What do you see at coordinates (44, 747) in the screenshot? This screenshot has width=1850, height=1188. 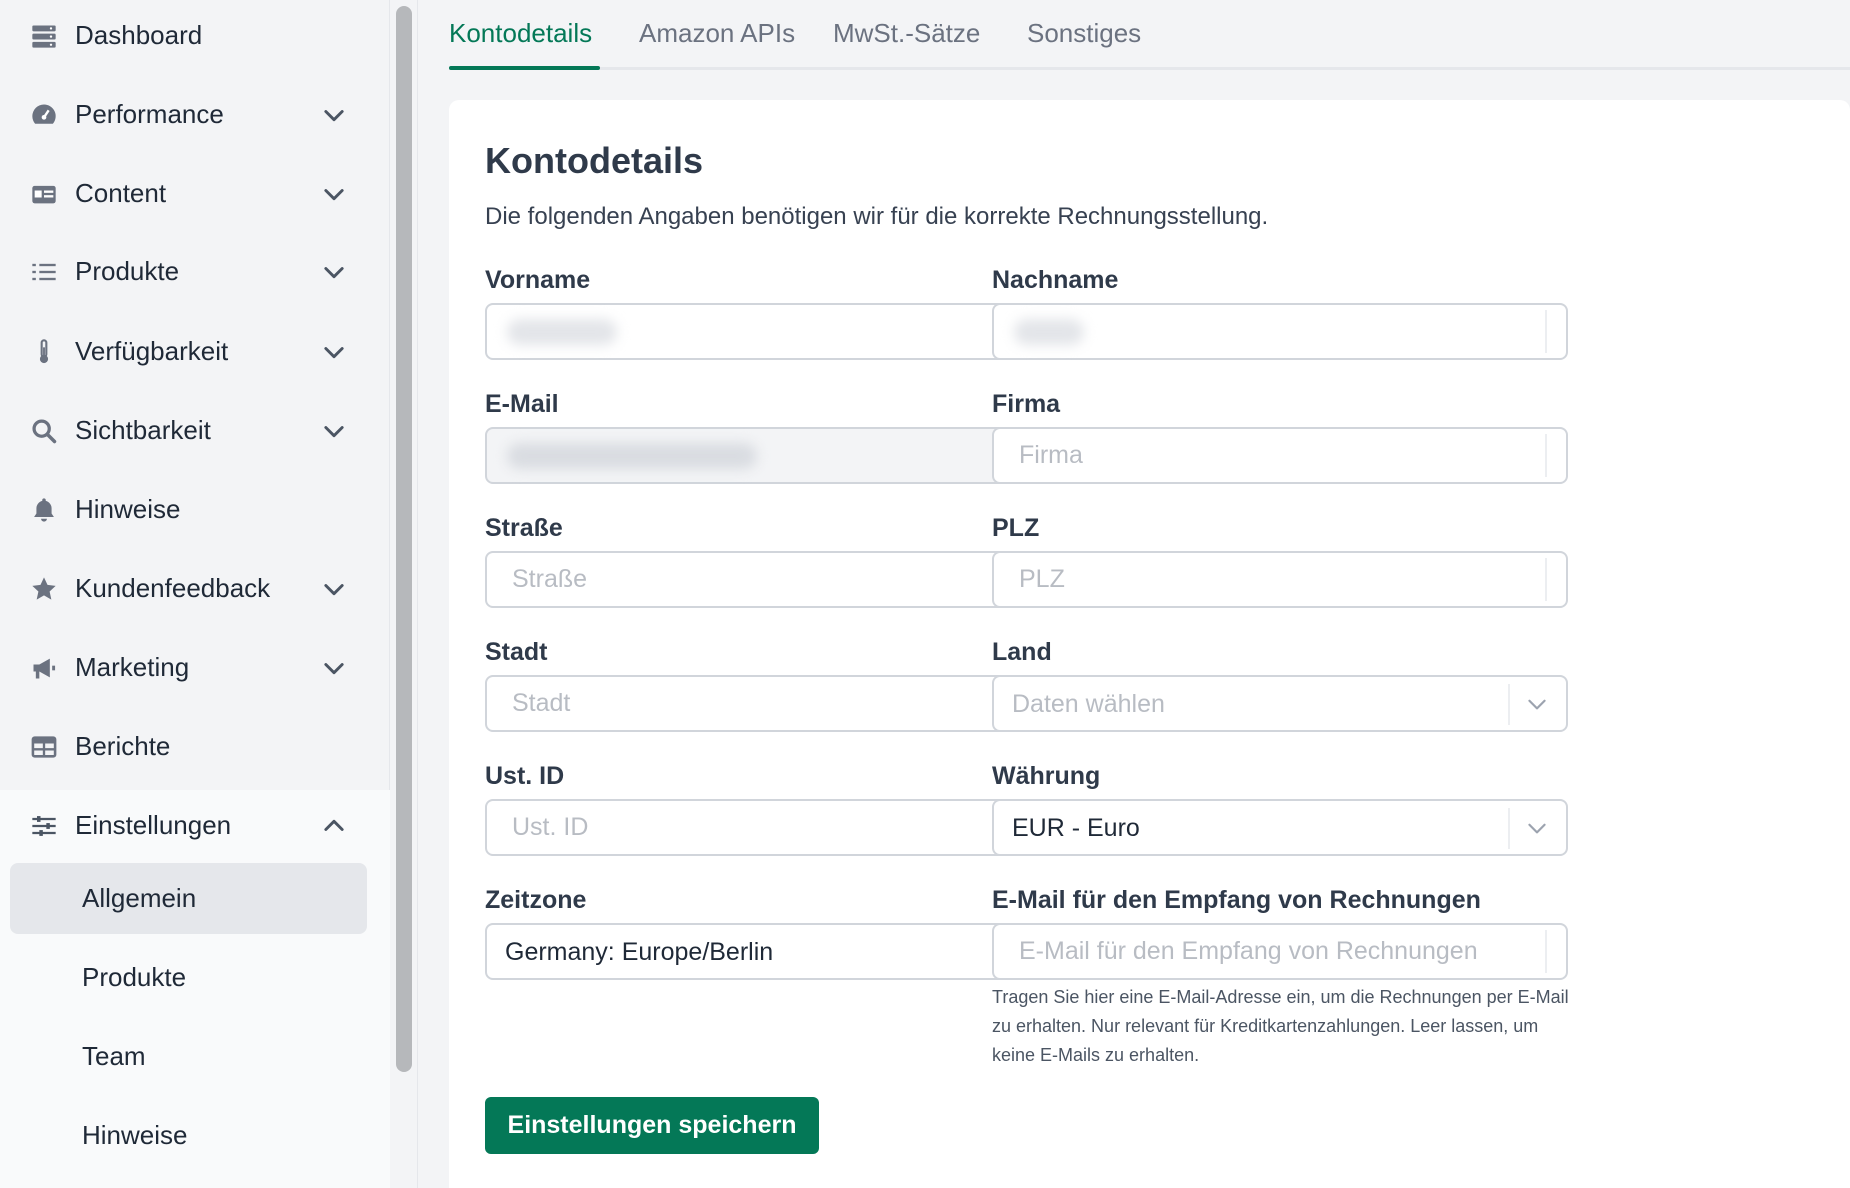 I see `table-icon` at bounding box center [44, 747].